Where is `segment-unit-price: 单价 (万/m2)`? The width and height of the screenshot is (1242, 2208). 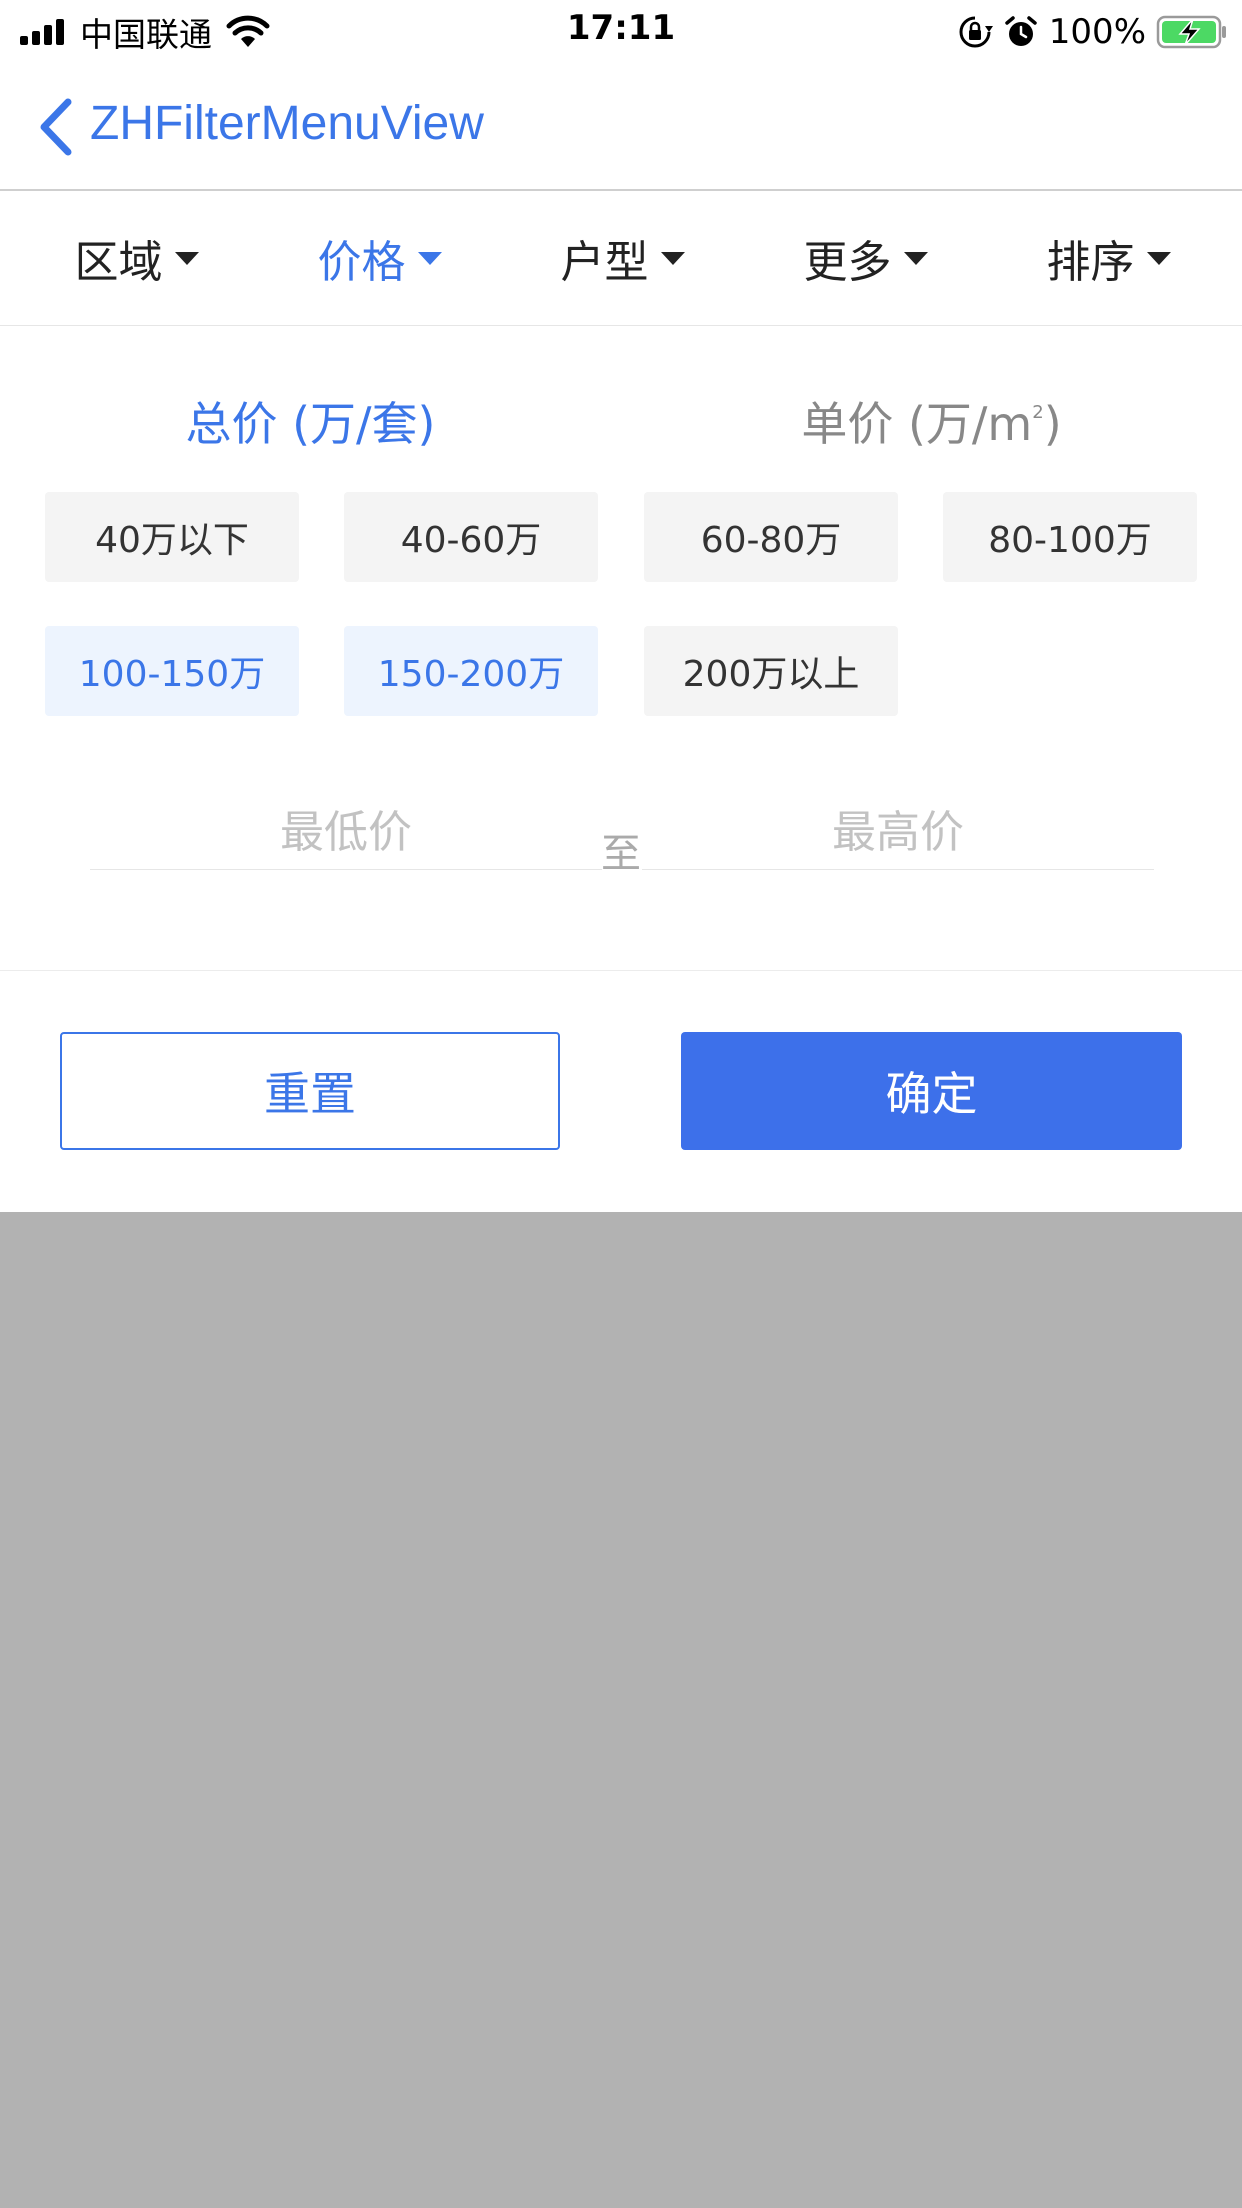 segment-unit-price: 单价 (万/m2) is located at coordinates (931, 421).